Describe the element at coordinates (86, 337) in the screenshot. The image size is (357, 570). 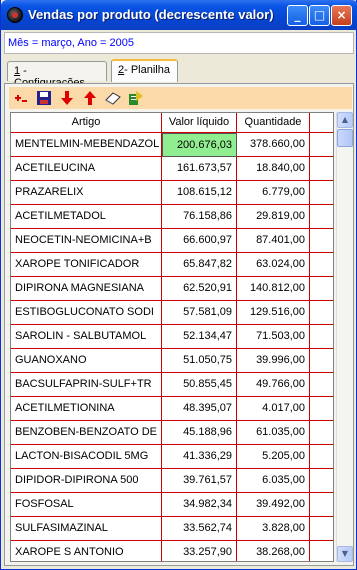
I see `cell-artigo: SAROLIN - SALBUTAMOL` at that location.